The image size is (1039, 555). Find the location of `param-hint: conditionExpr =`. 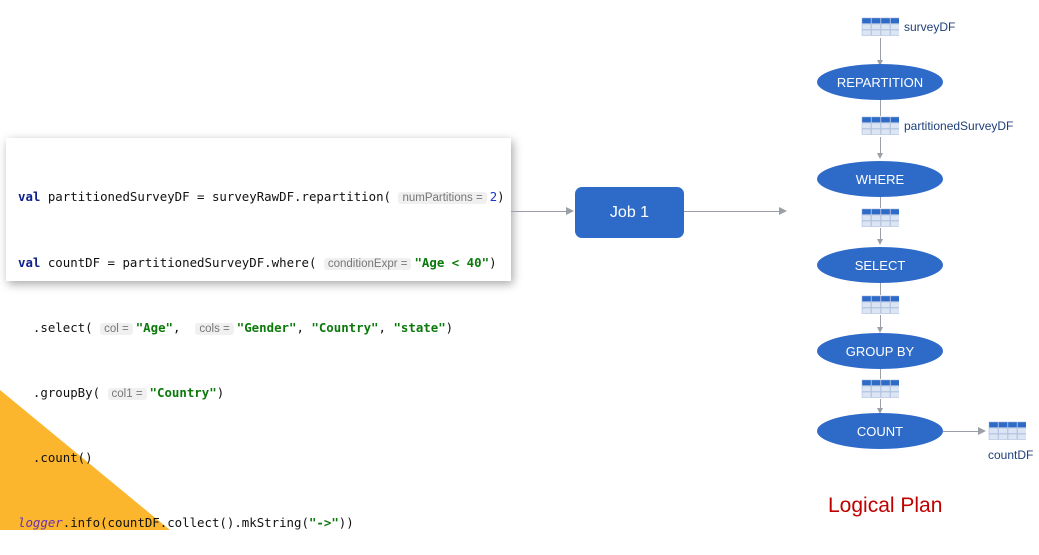

param-hint: conditionExpr = is located at coordinates (367, 263).